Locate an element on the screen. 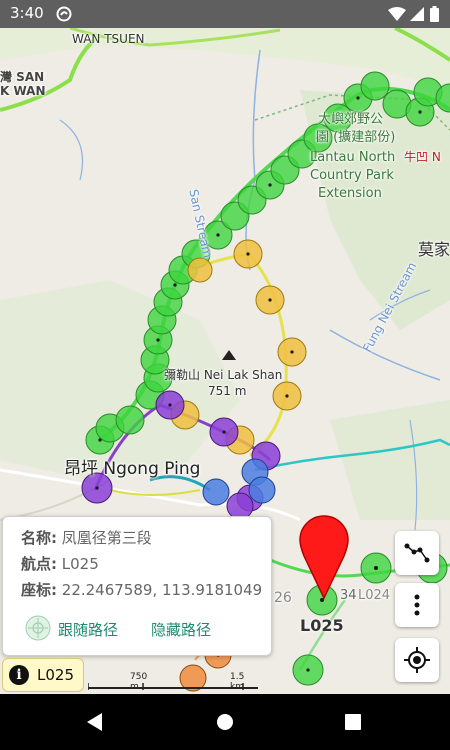  info-icon: i is located at coordinates (19, 675).